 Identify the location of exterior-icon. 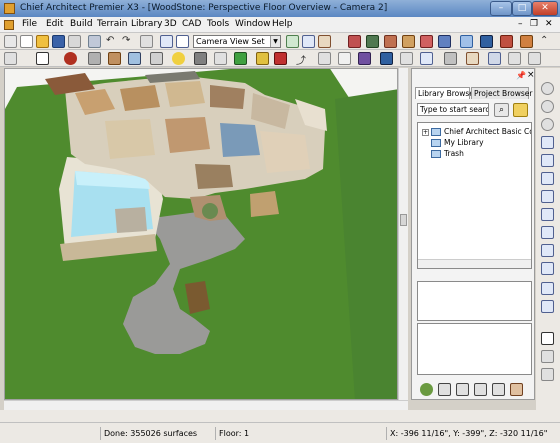
(506, 41).